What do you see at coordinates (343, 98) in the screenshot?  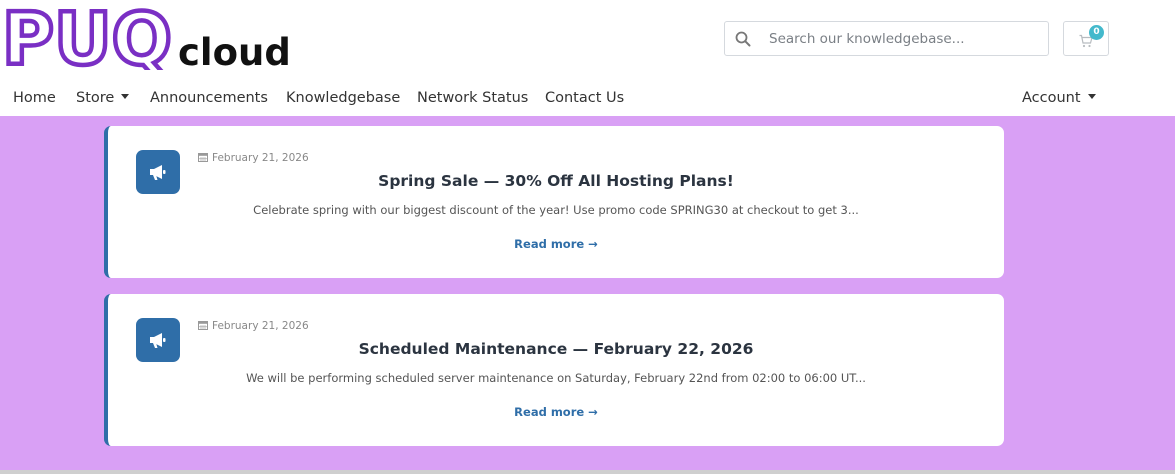 I see `nav-knowledgebase: Knowledgebase` at bounding box center [343, 98].